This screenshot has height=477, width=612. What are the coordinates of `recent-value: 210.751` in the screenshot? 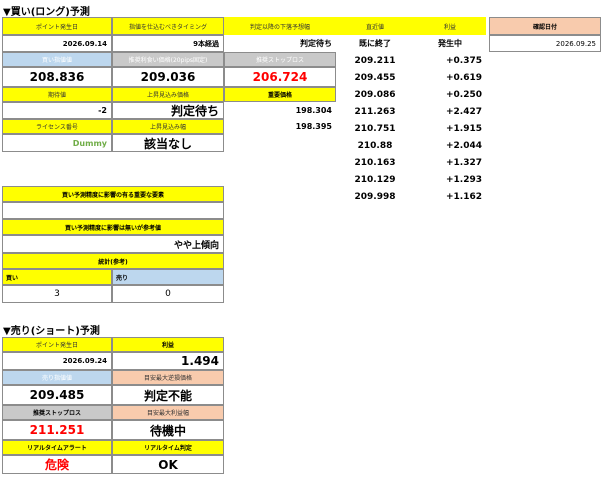 It's located at (375, 128).